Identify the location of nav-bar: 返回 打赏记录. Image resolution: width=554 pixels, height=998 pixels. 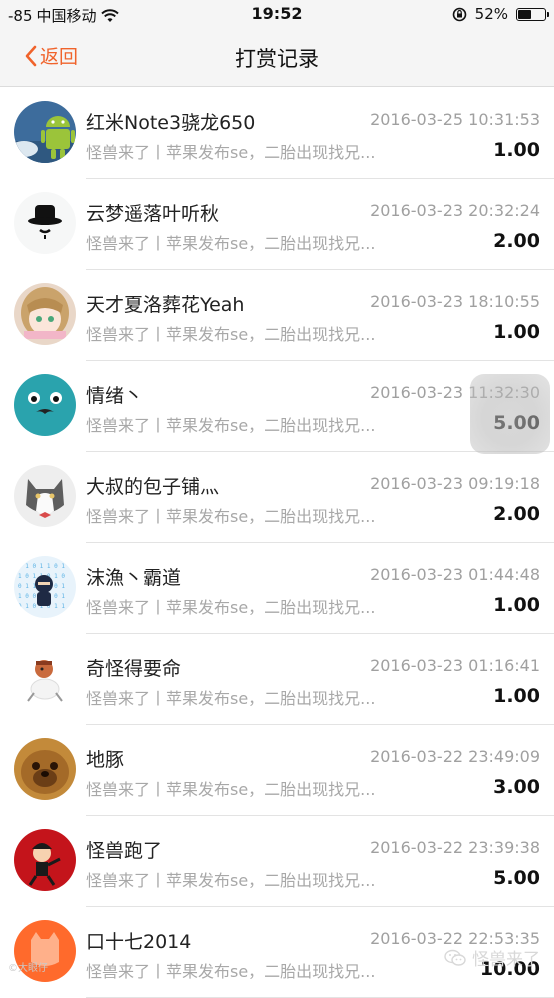
(277, 58).